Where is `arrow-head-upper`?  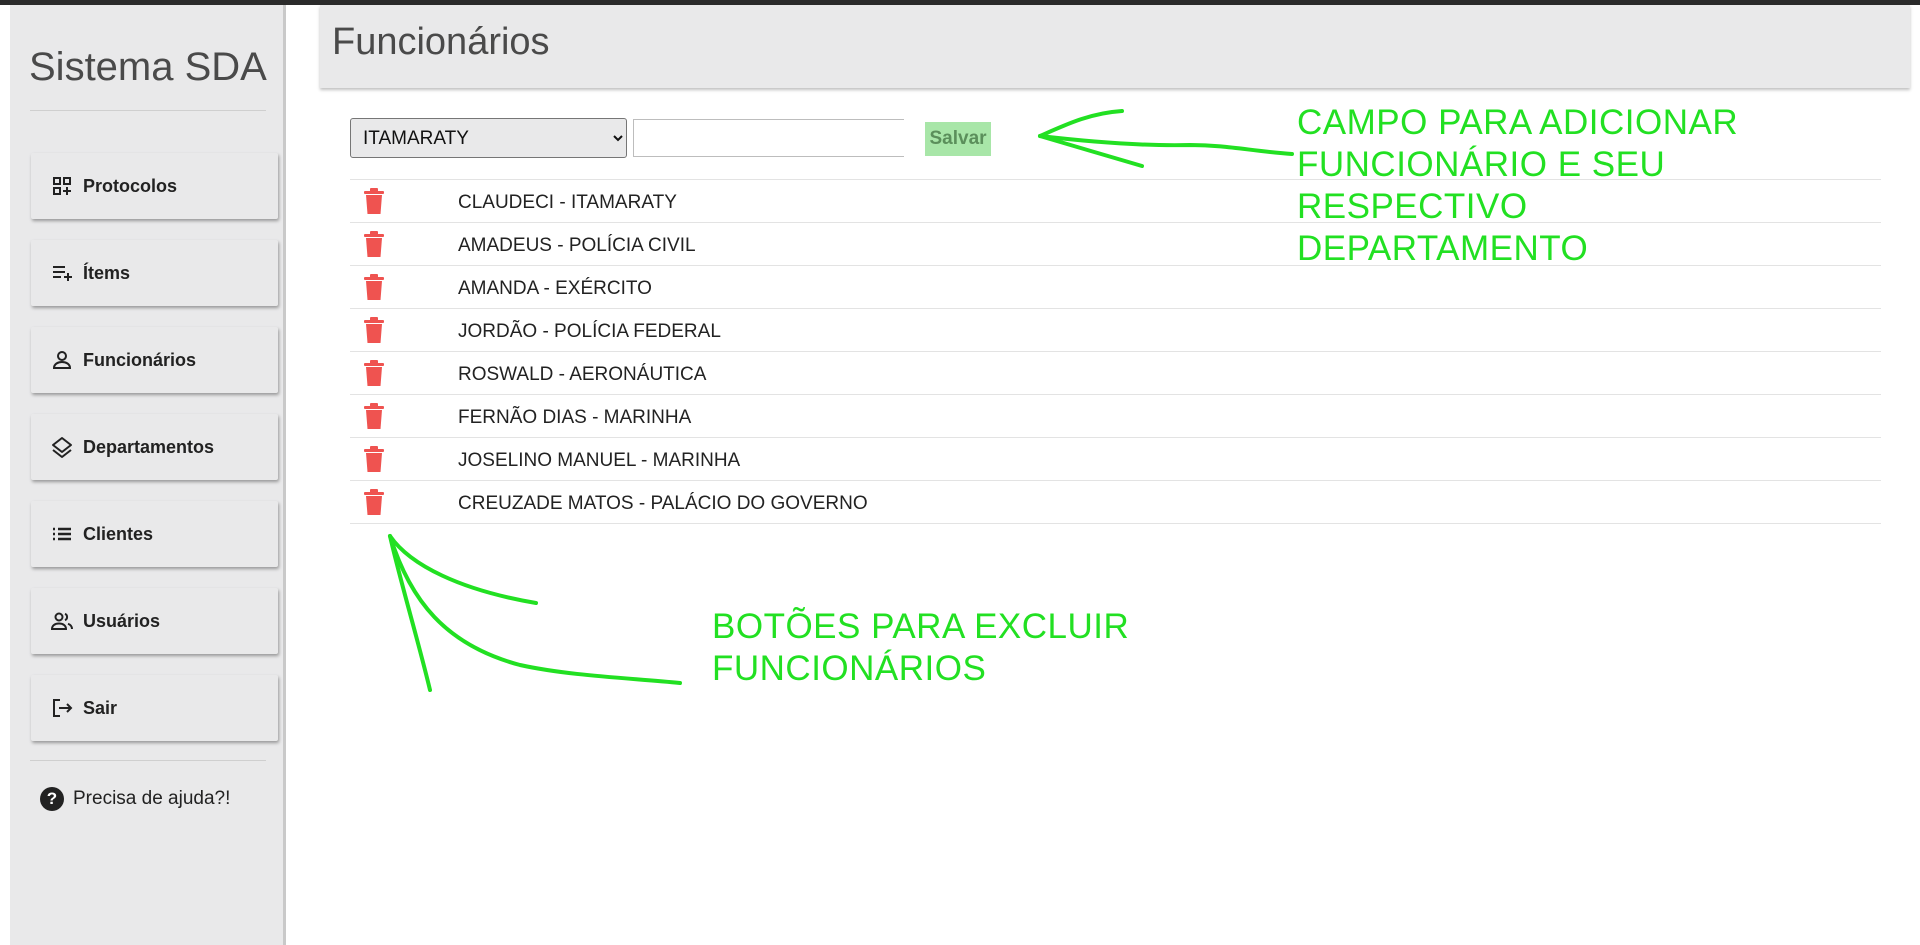 arrow-head-upper is located at coordinates (1081, 123).